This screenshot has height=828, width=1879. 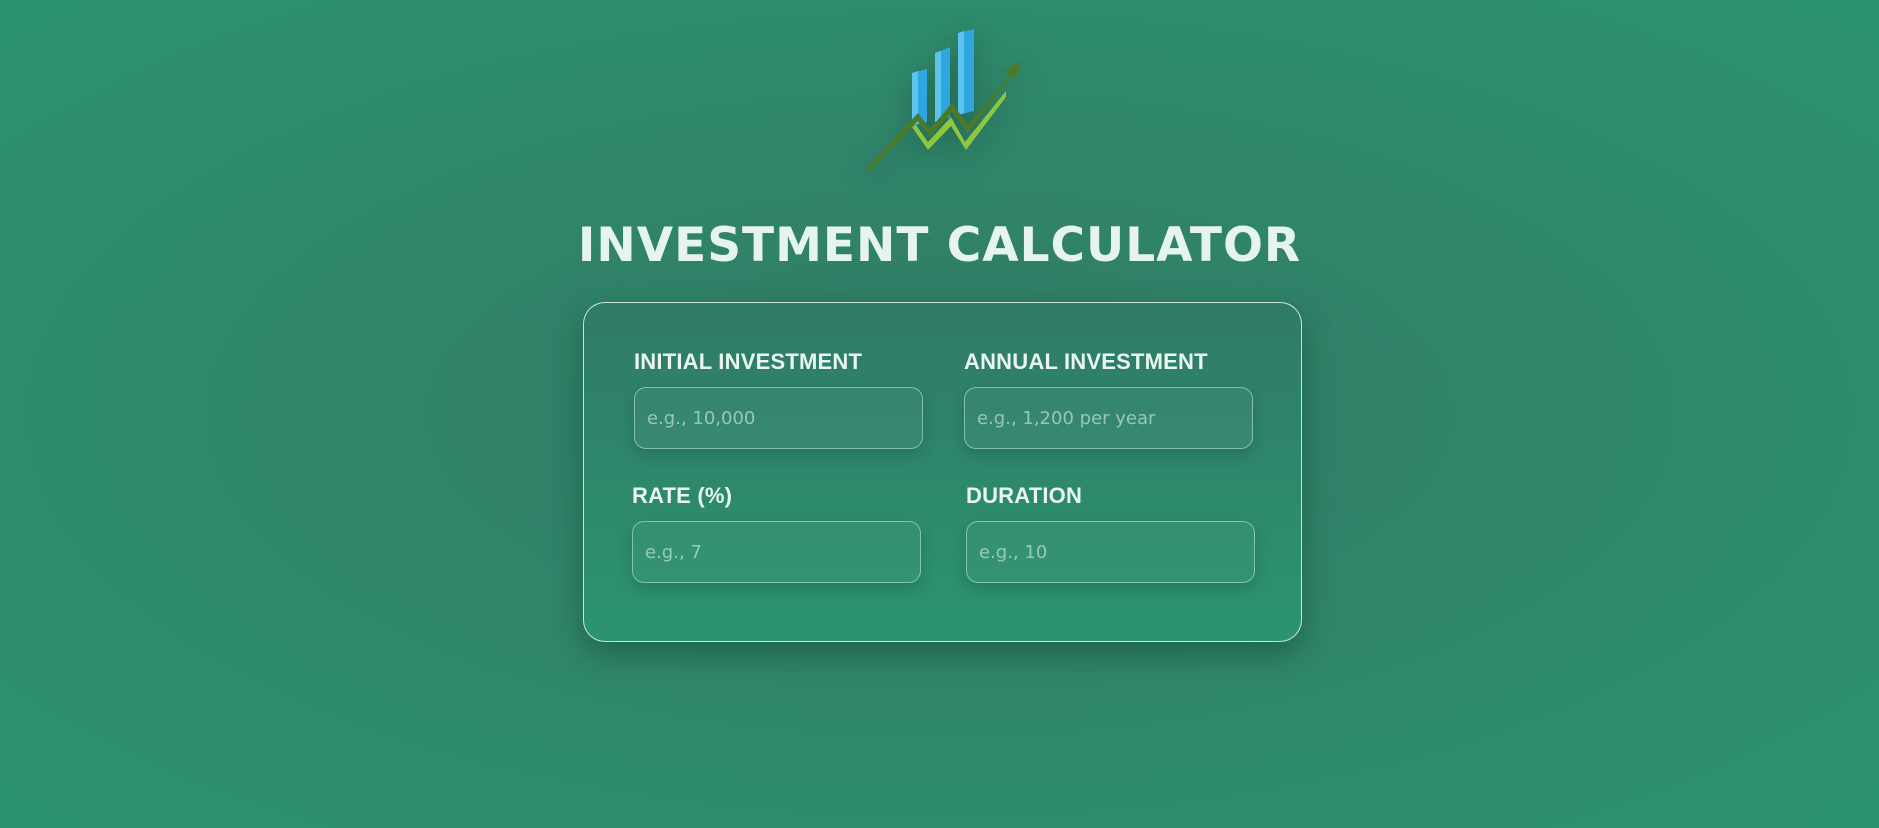 I want to click on annual-investment-label: ANNUAL INVESTMENT, so click(x=1086, y=361).